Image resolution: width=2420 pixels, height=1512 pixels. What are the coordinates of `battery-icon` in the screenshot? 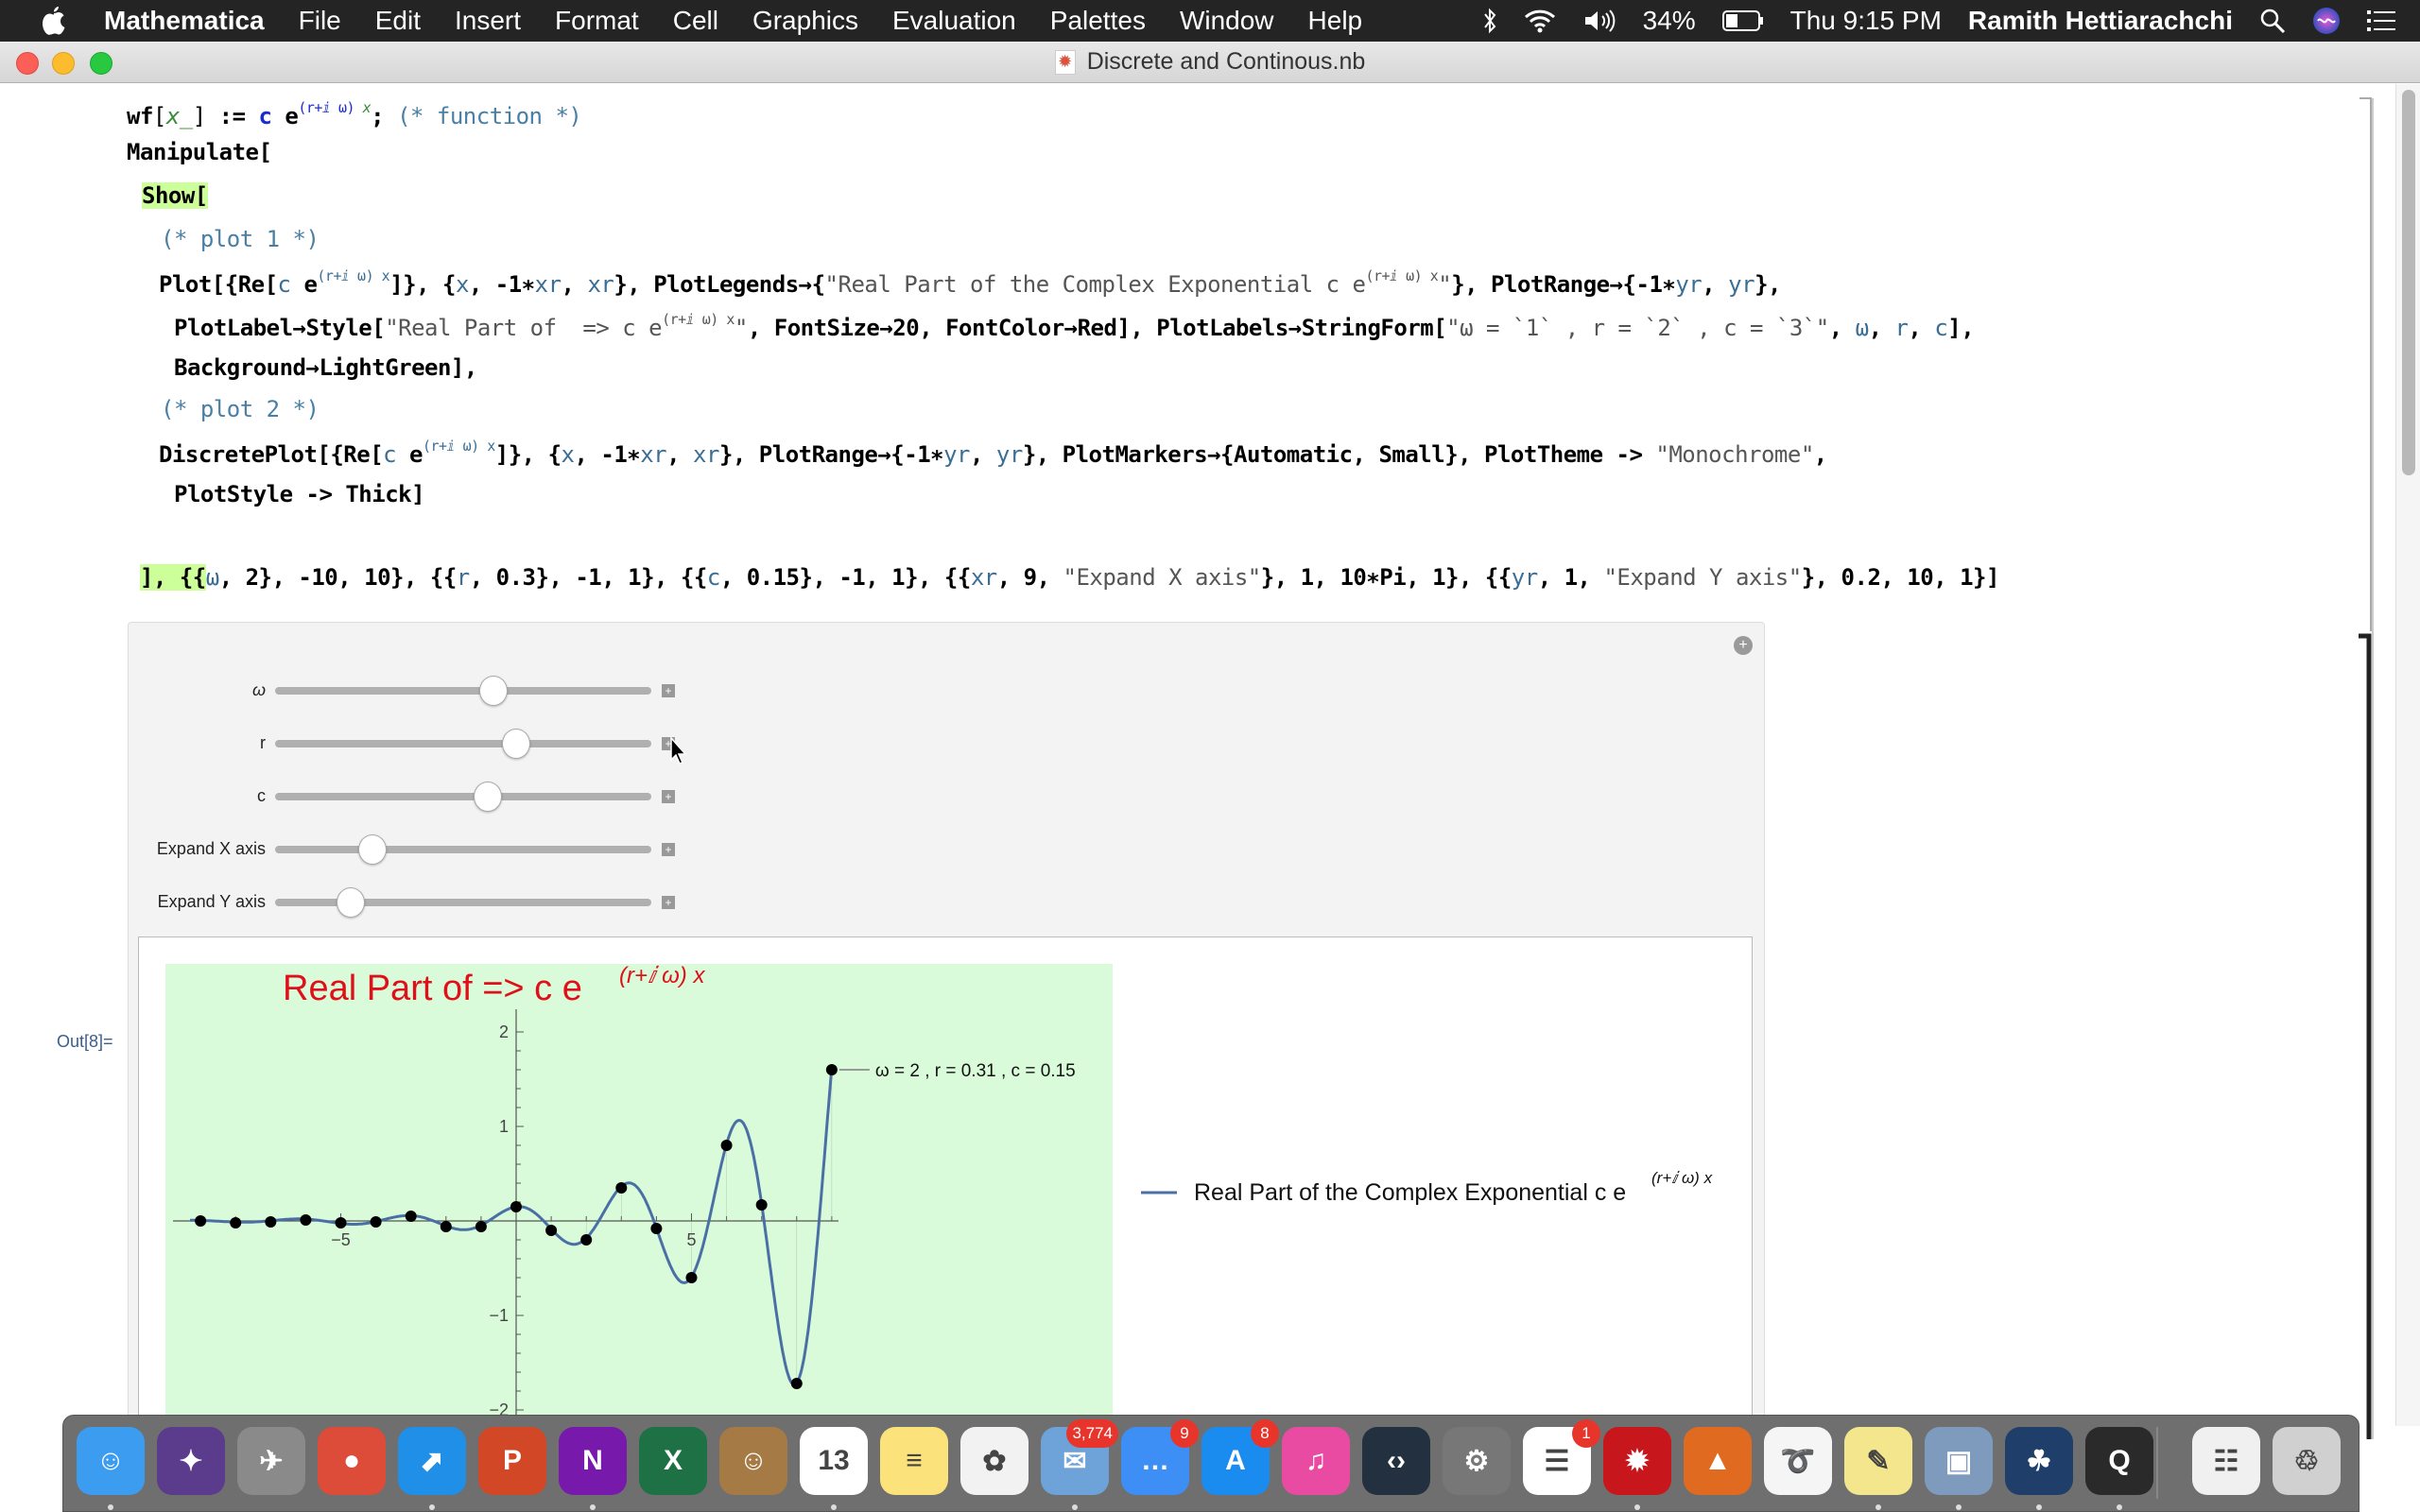 It's located at (1743, 20).